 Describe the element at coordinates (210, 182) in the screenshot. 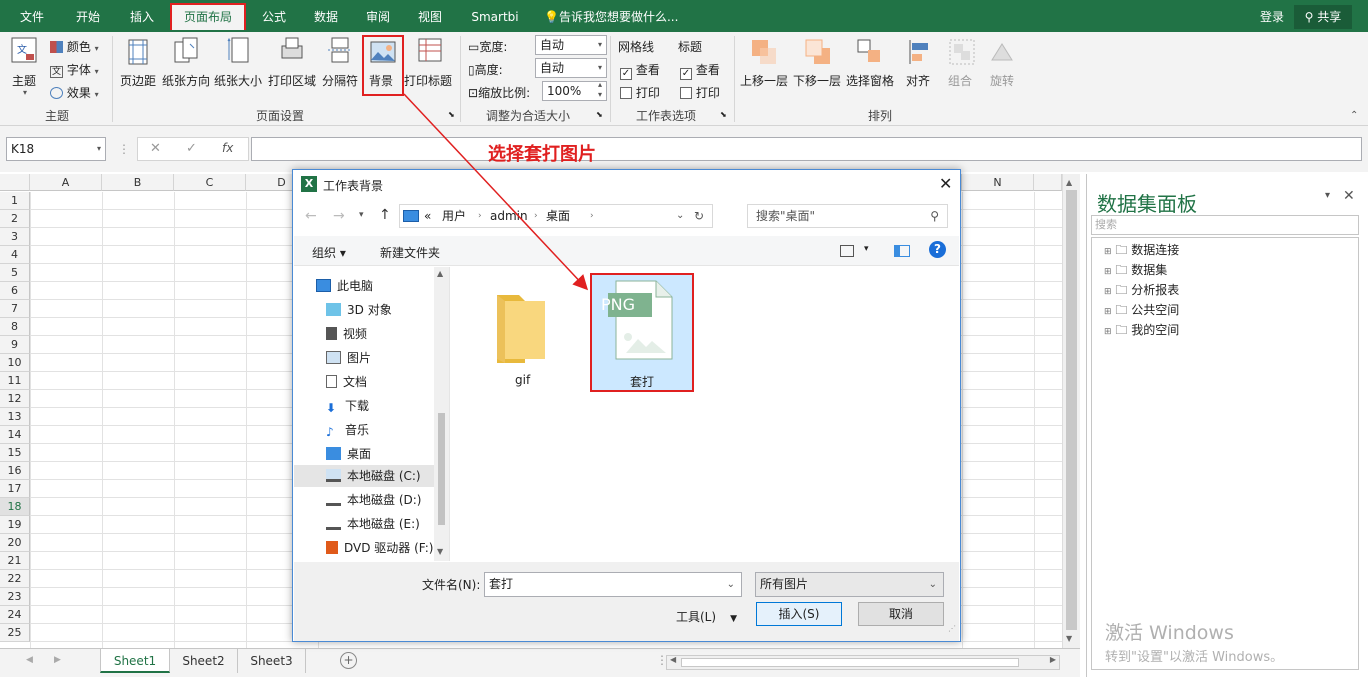

I see `column-header: C` at that location.